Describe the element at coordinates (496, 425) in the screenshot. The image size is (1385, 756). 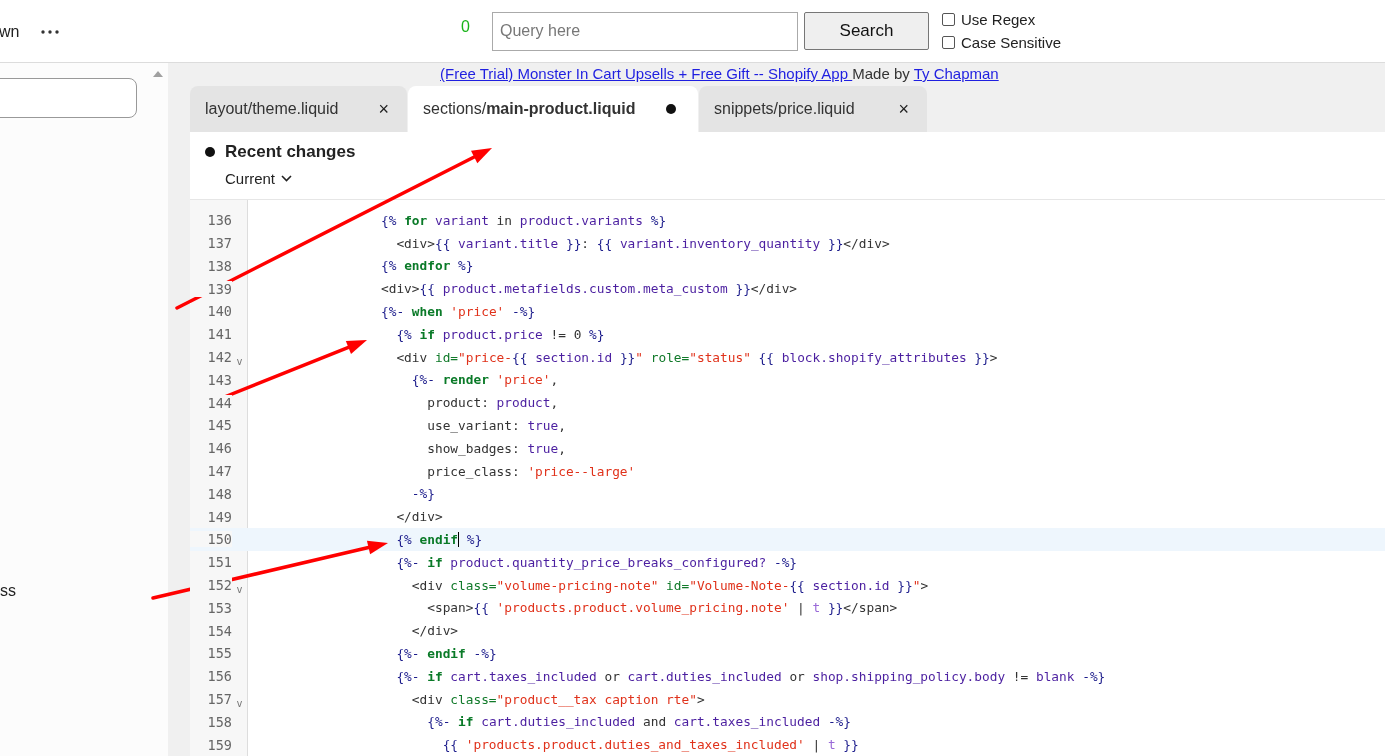
I see `code-line: use_variant: true,` at that location.